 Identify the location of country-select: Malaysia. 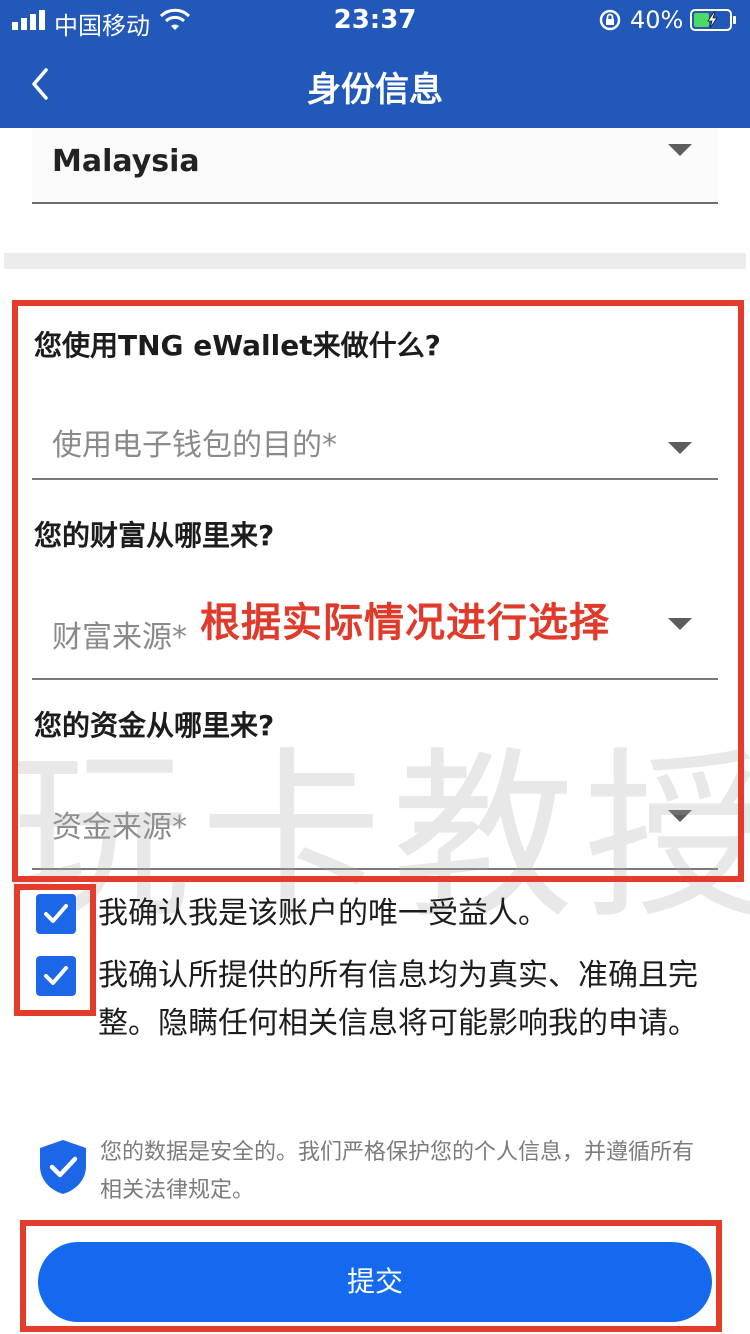
(375, 166).